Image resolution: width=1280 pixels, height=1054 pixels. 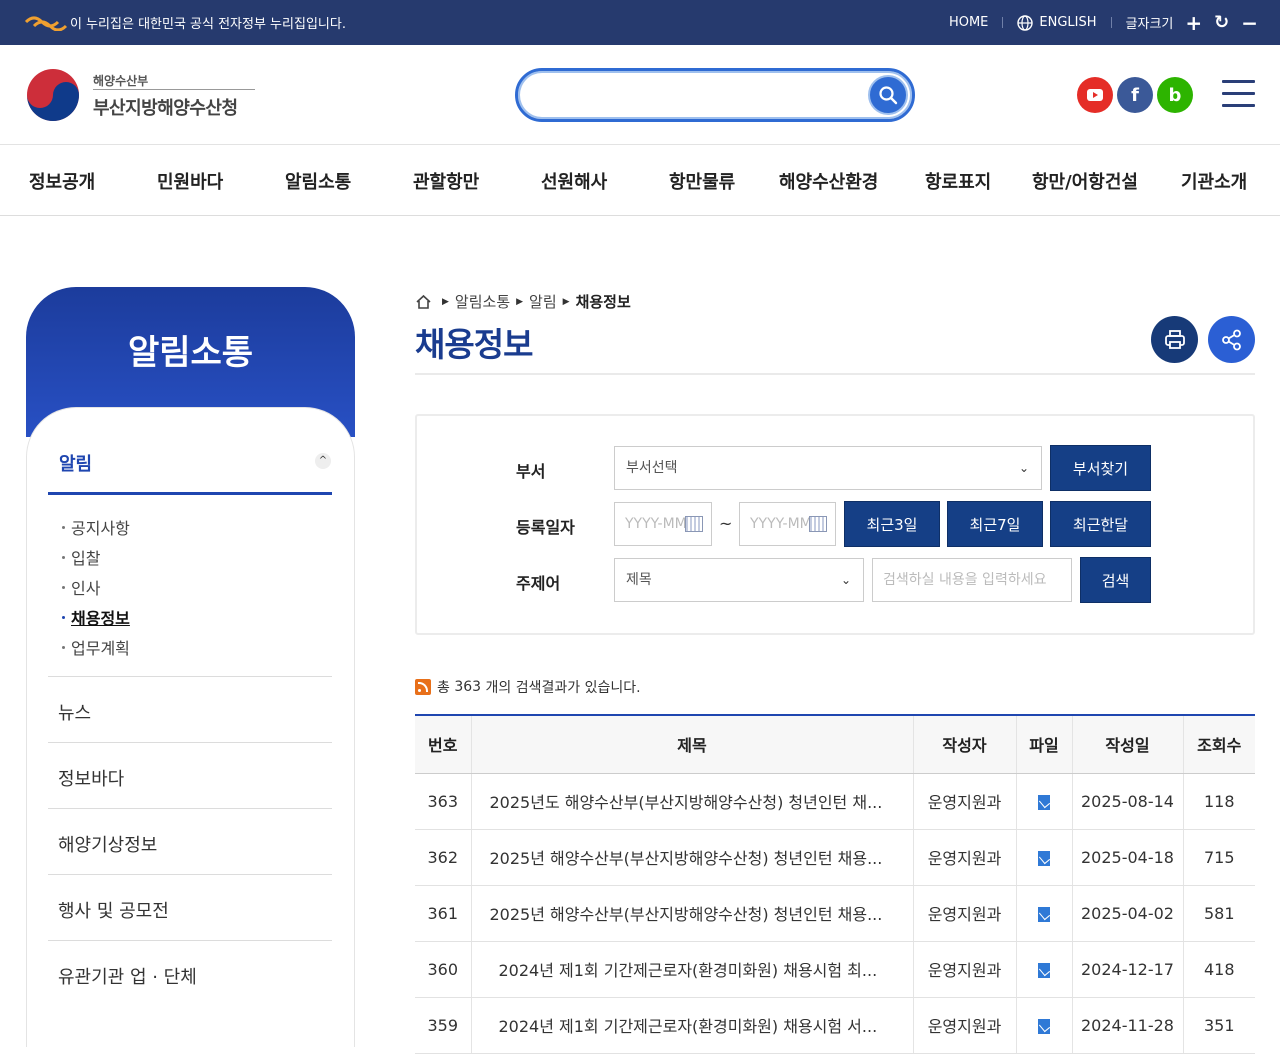 I want to click on caret-right-icon: ▶, so click(x=566, y=301).